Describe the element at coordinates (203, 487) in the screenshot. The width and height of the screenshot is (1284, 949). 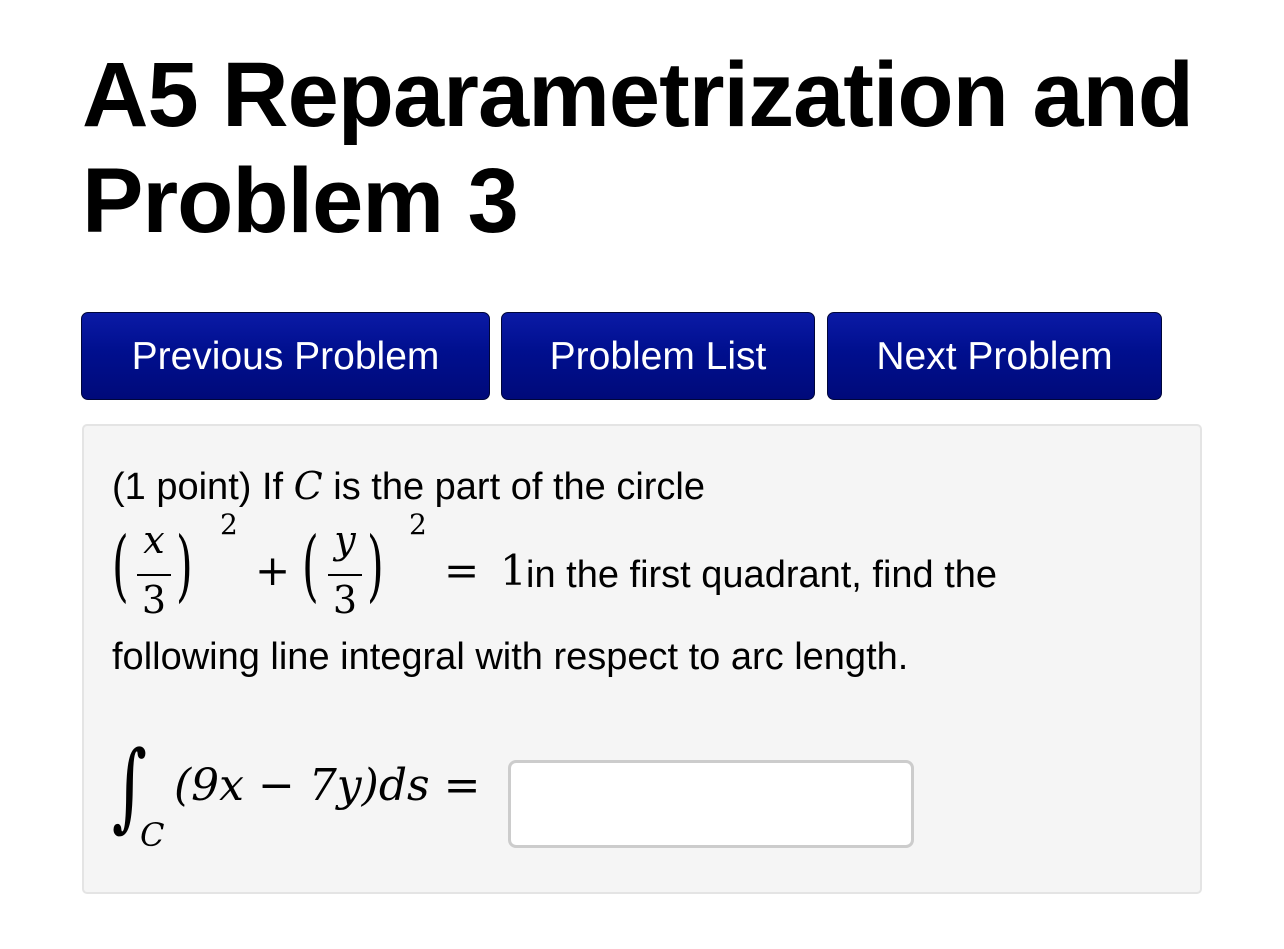
I see `intro-prefix: (1 point) If` at that location.